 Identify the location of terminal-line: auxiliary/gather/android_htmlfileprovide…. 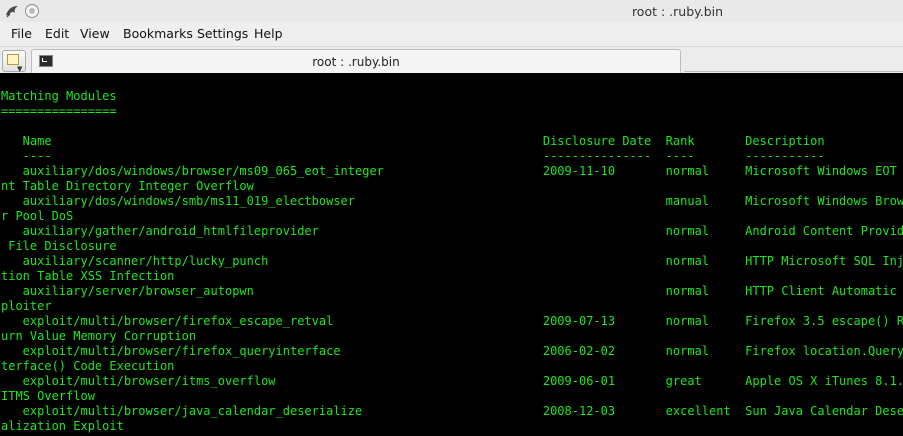
(452, 231).